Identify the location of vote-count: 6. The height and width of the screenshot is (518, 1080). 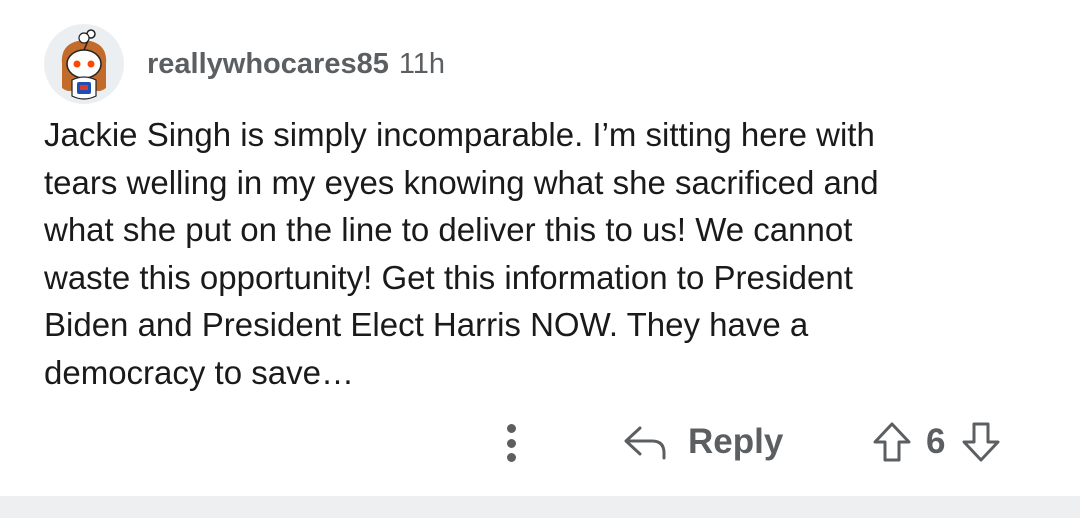
(936, 441).